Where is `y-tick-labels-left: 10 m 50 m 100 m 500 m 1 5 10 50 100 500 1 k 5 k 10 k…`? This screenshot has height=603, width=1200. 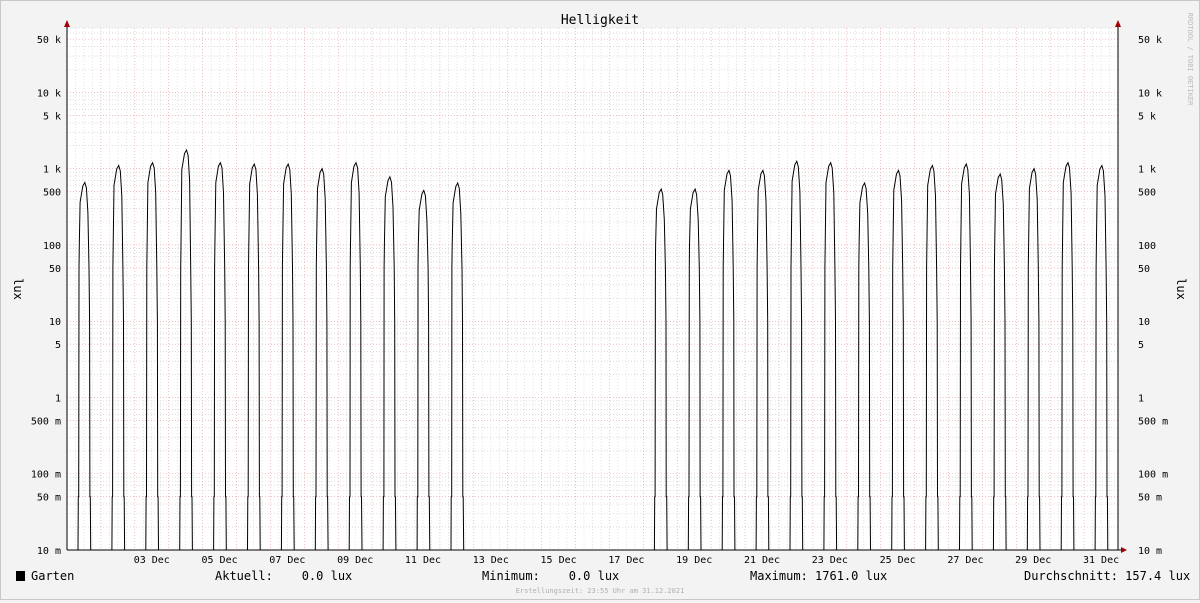
y-tick-labels-left: 10 m 50 m 100 m 500 m 1 5 10 50 100 500 1 k 5 k 10 k… is located at coordinates (46, 296).